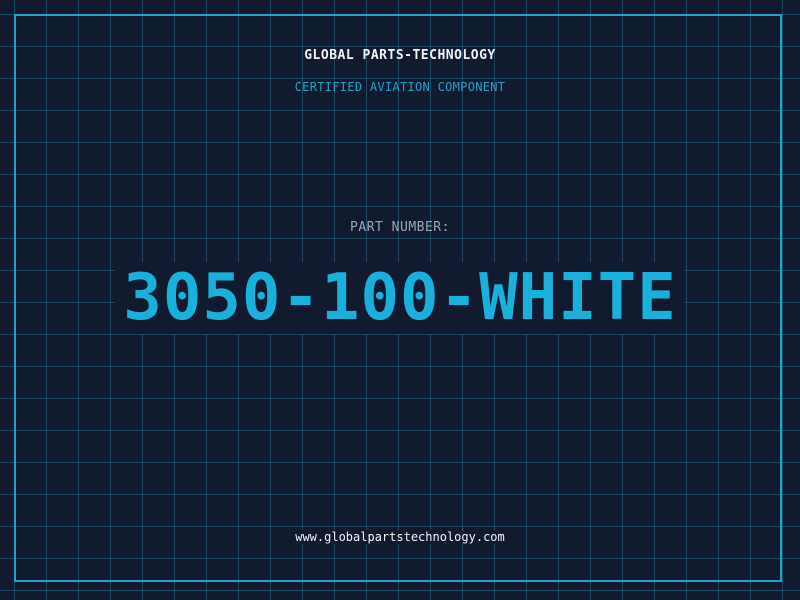 This screenshot has height=600, width=800. I want to click on part-number-value: 3050-100-WHITE, so click(400, 298).